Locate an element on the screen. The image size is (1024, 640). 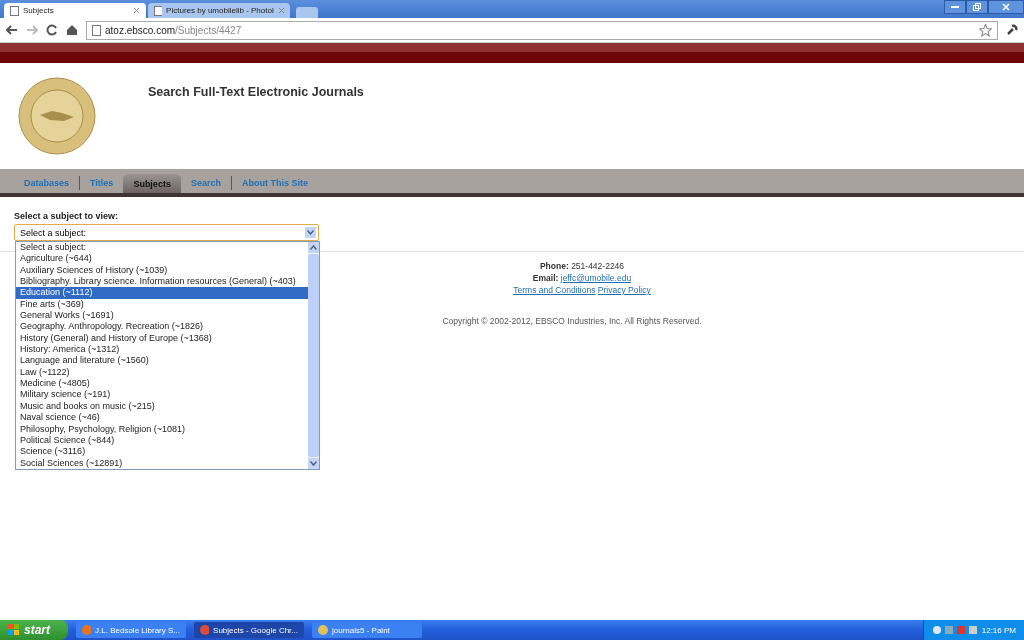
dropdown-option: Bibliography. Library science. Information resources (General) (~403) is located at coordinates (162, 282).